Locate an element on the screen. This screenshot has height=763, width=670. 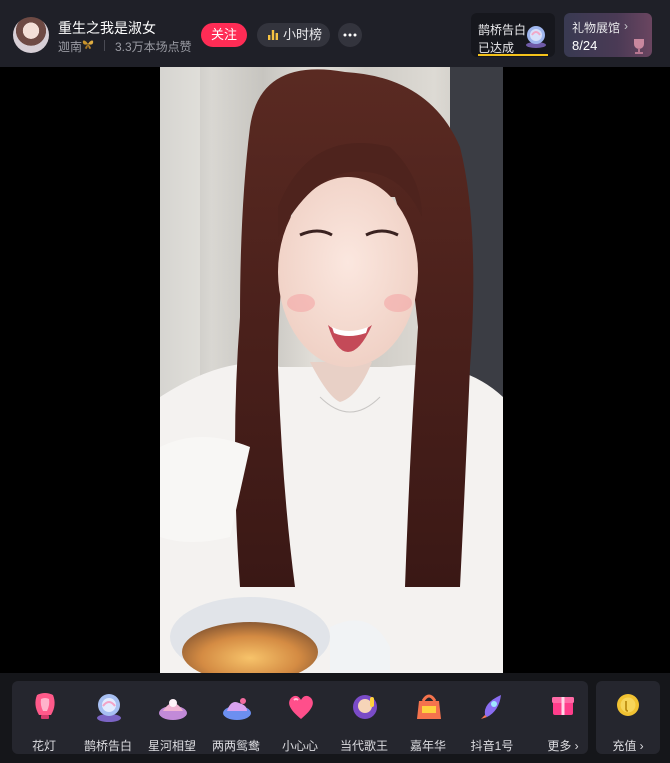
gift-gallery-card: 礼物展馆 › 8/24 is located at coordinates (608, 35).